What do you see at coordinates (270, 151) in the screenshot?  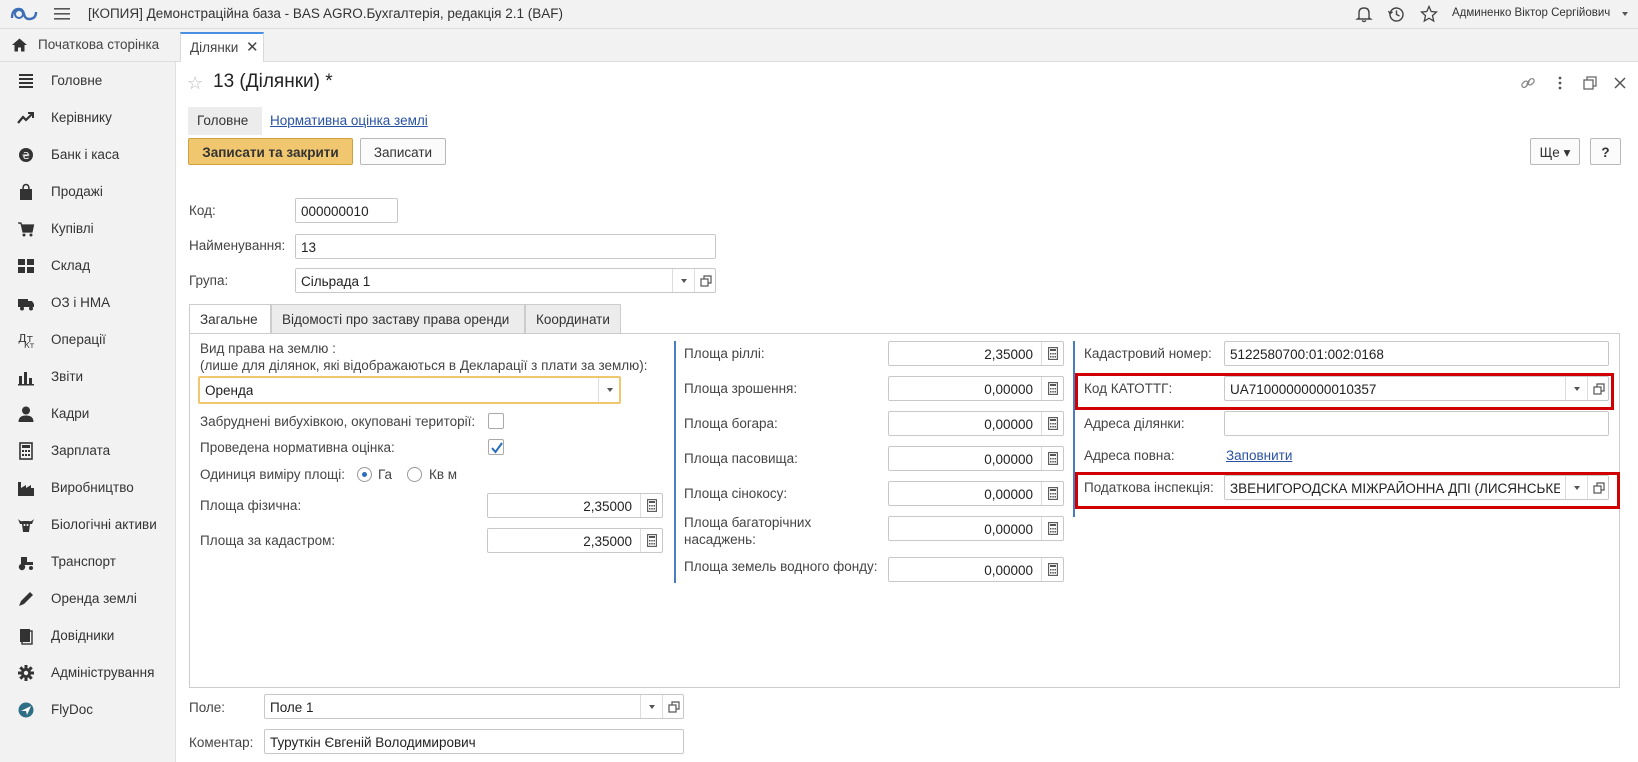 I see `save-and-close-button: Записати та закрити` at bounding box center [270, 151].